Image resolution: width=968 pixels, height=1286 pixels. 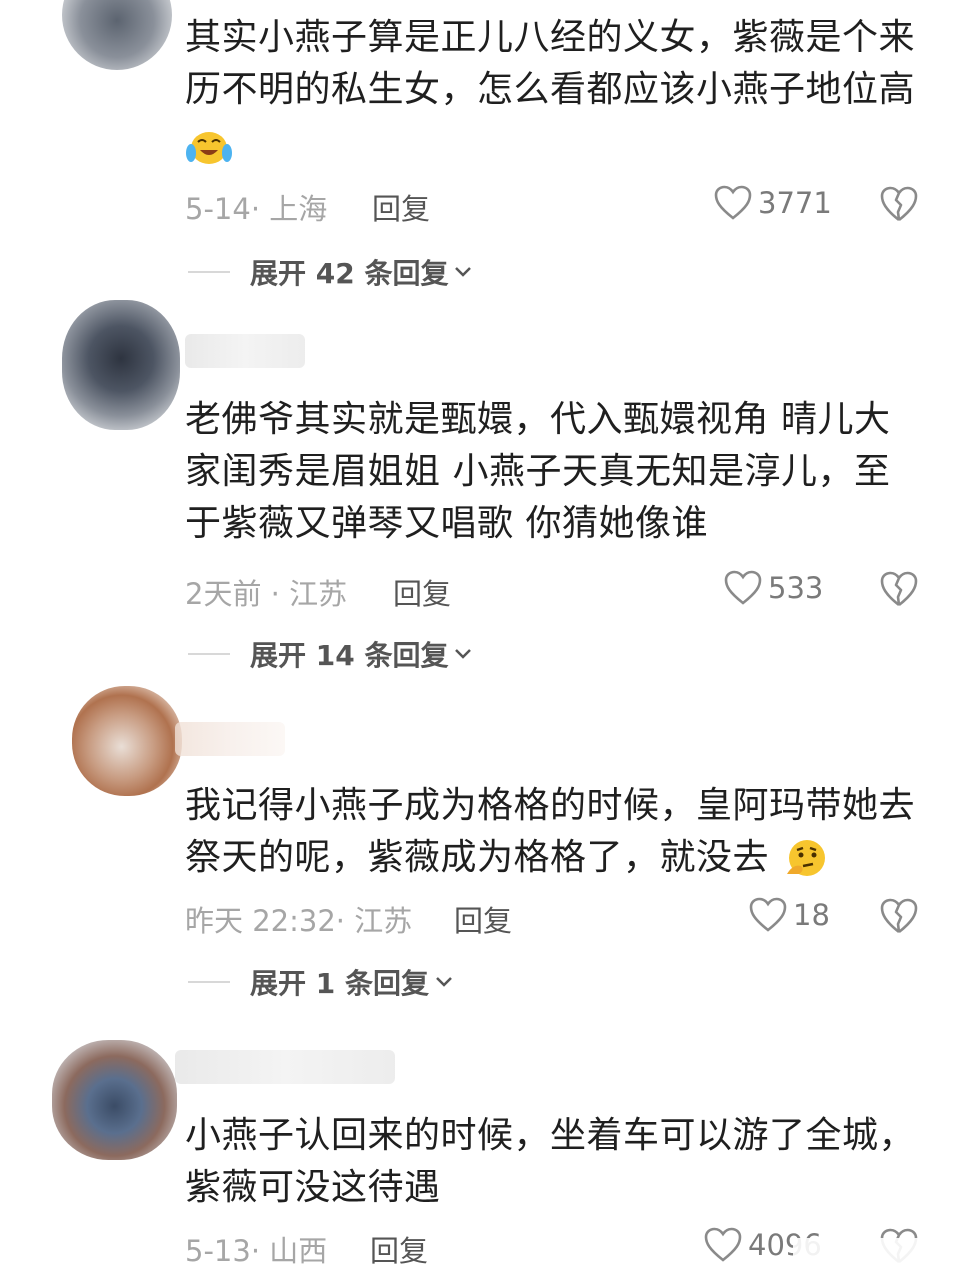 What do you see at coordinates (789, 915) in the screenshot?
I see `like-button: 18` at bounding box center [789, 915].